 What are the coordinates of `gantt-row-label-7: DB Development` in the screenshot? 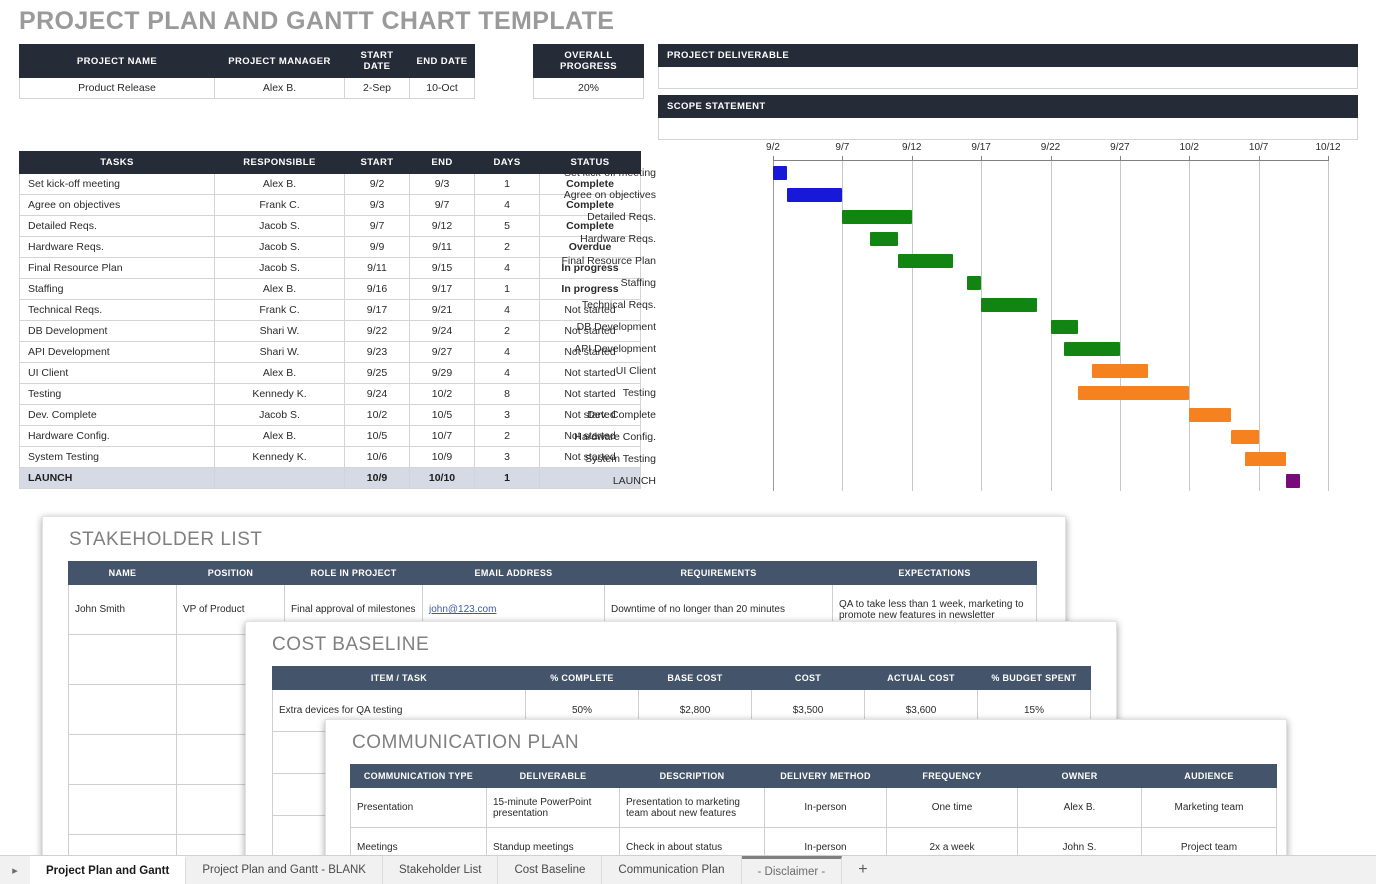 It's located at (616, 327).